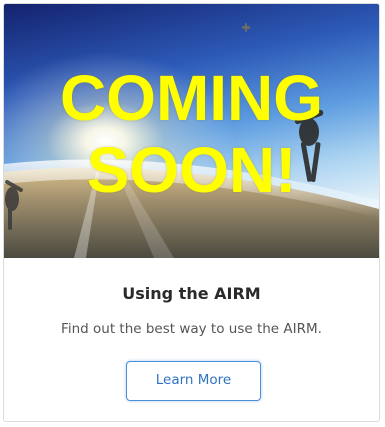  Describe the element at coordinates (191, 329) in the screenshot. I see `card-description: Find out the best way to use the AIRM.` at that location.